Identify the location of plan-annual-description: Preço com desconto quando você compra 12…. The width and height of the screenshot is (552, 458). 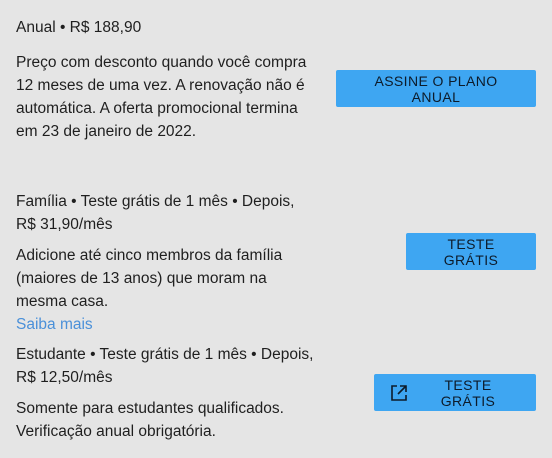
(161, 97).